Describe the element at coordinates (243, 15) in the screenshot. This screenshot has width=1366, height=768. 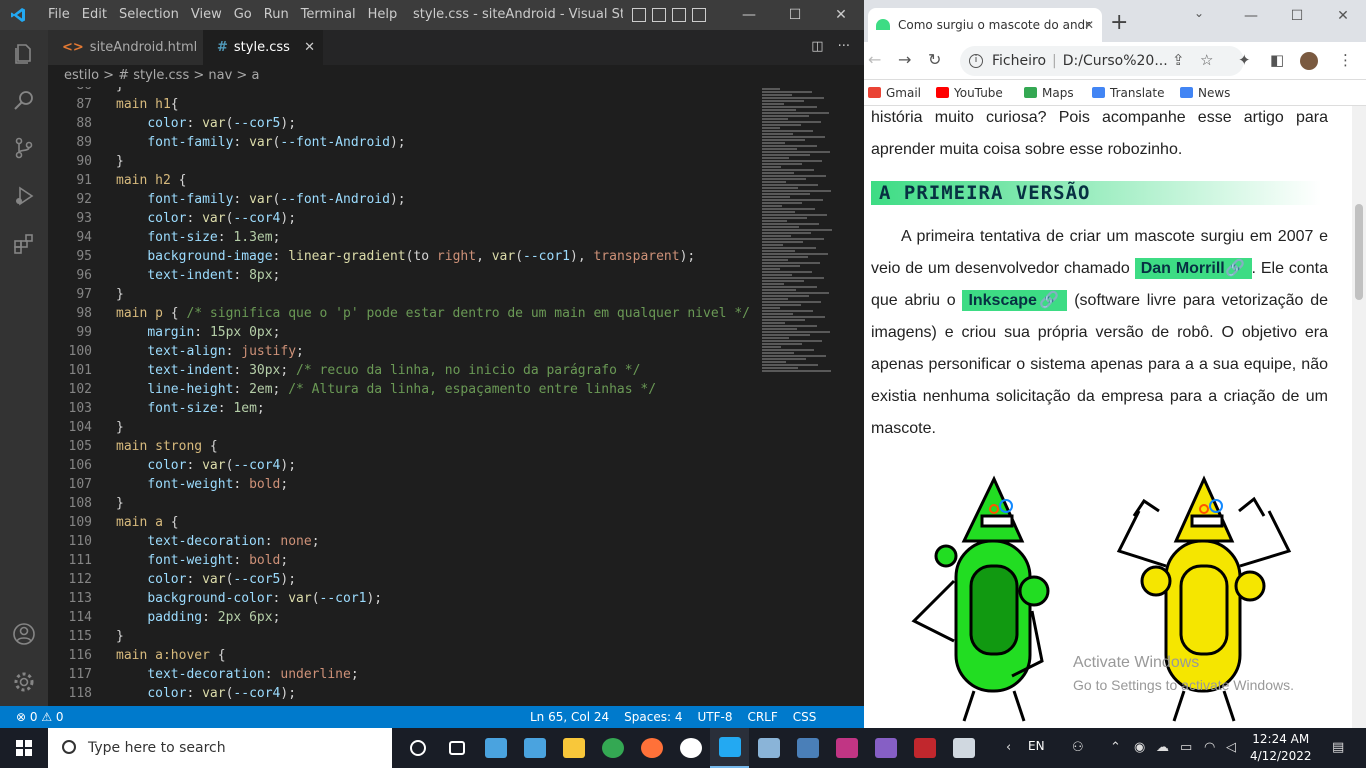
I see `menu-item-go: Go` at that location.